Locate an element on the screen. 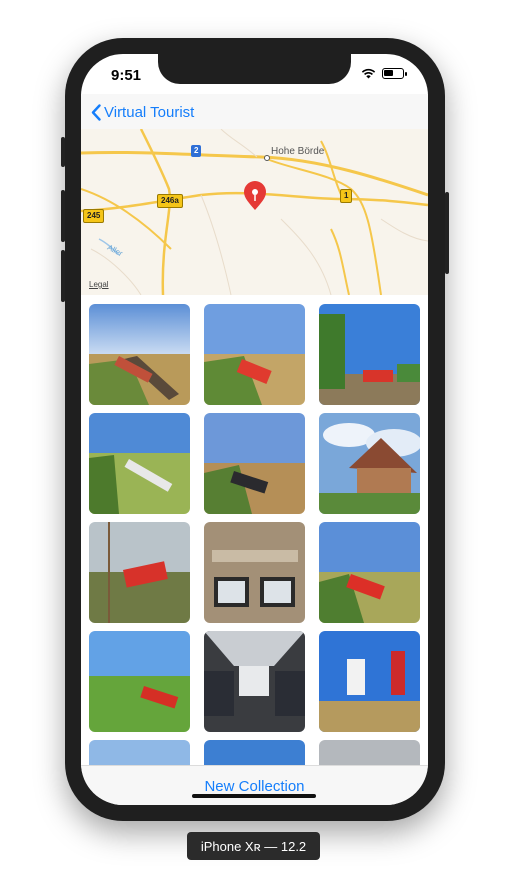  navigation-bar: Virtual Tourist is located at coordinates (254, 112).